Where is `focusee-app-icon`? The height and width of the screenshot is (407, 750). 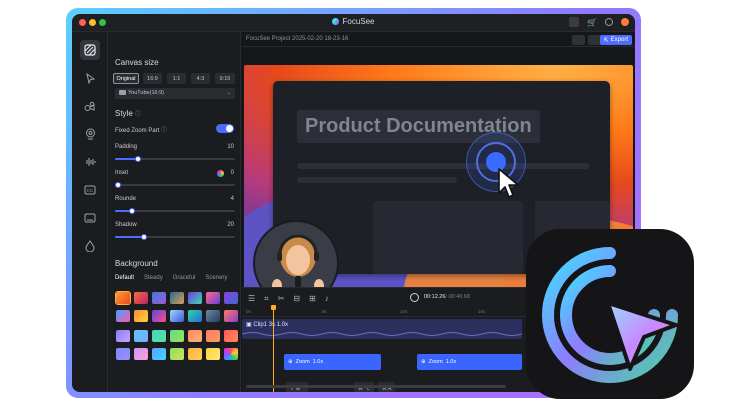 focusee-app-icon is located at coordinates (610, 314).